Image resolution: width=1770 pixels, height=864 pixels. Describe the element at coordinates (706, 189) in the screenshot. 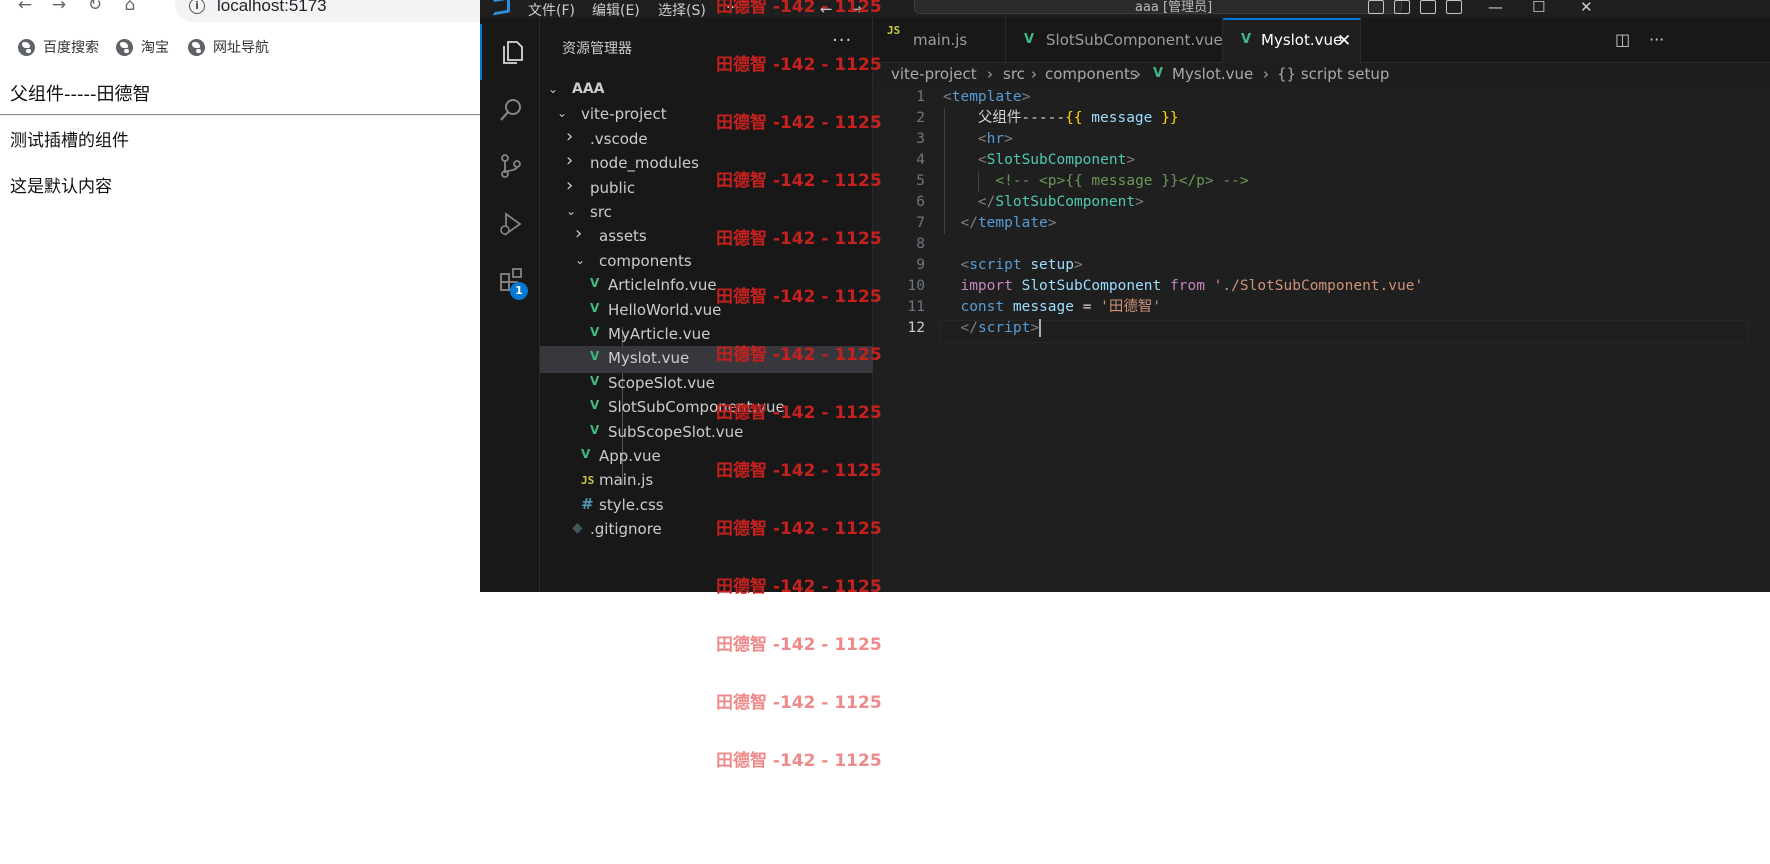

I see `tree-item: › public` at that location.